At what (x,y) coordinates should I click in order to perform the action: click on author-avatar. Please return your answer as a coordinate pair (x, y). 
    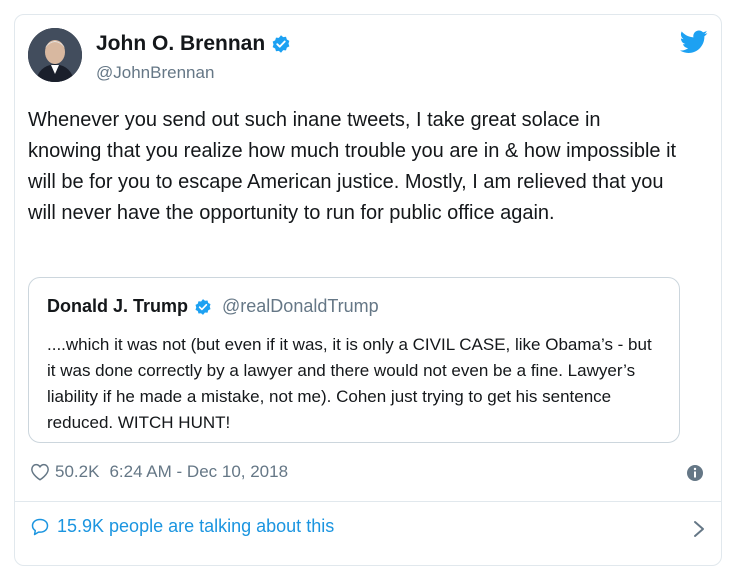
    Looking at the image, I should click on (55, 55).